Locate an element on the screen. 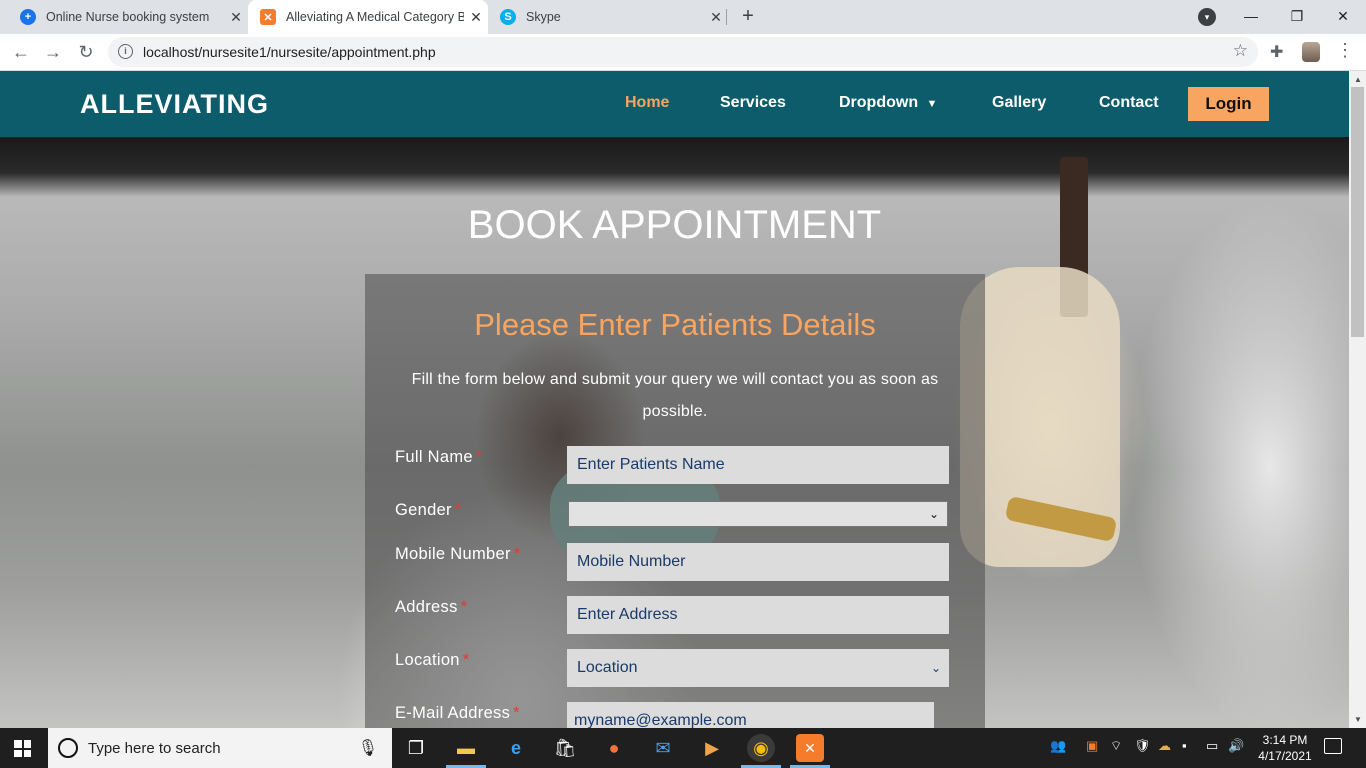 The image size is (1366, 768). label-text: Full Name is located at coordinates (434, 457).